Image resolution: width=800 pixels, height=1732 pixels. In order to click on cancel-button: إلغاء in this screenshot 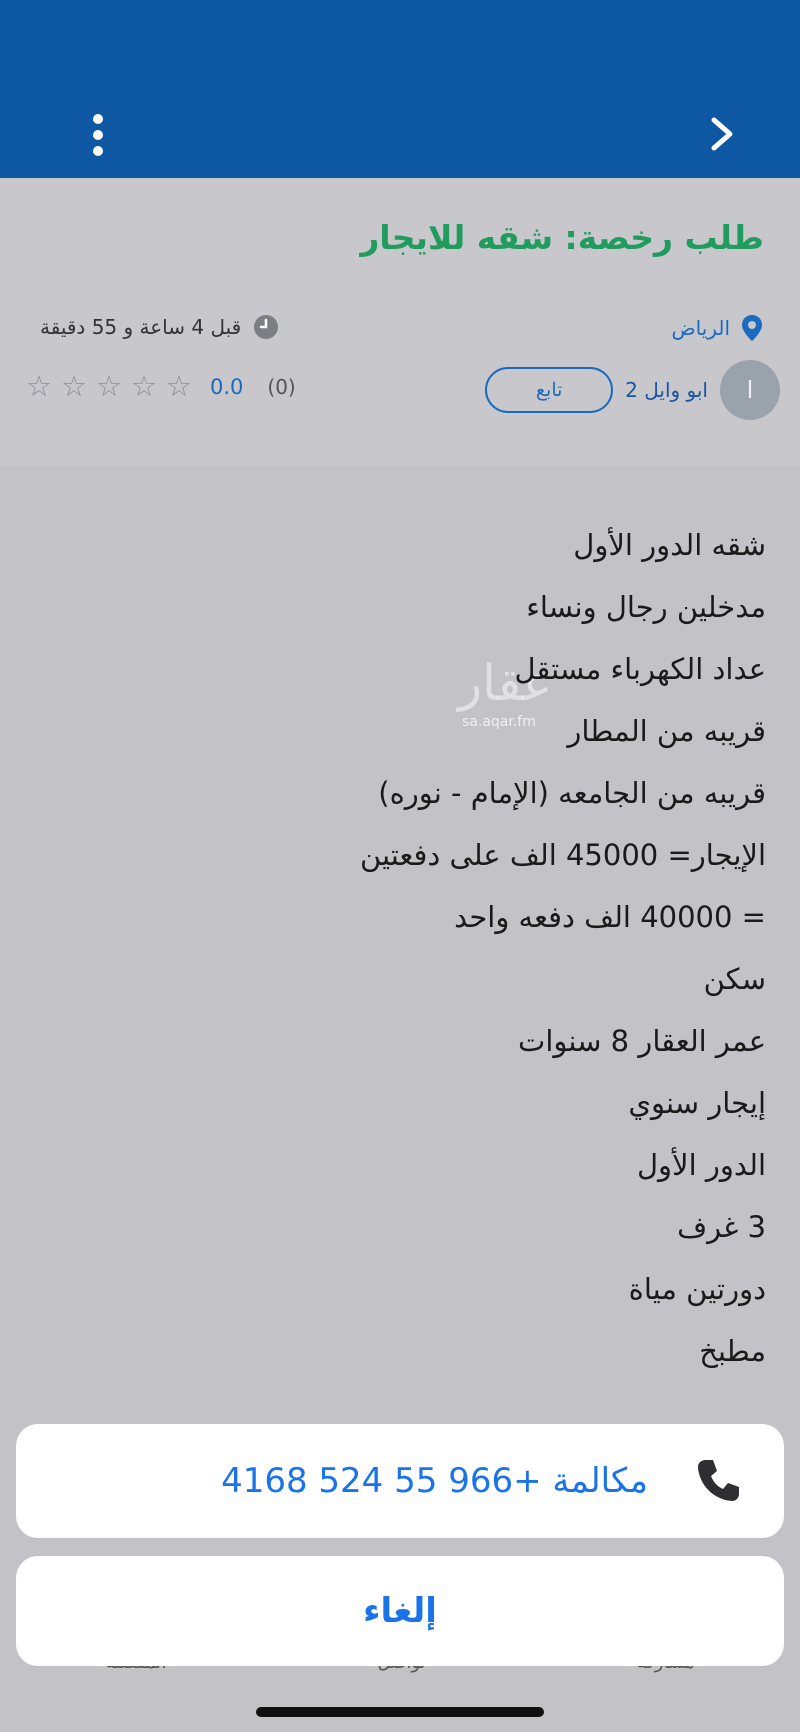, I will do `click(400, 1611)`.